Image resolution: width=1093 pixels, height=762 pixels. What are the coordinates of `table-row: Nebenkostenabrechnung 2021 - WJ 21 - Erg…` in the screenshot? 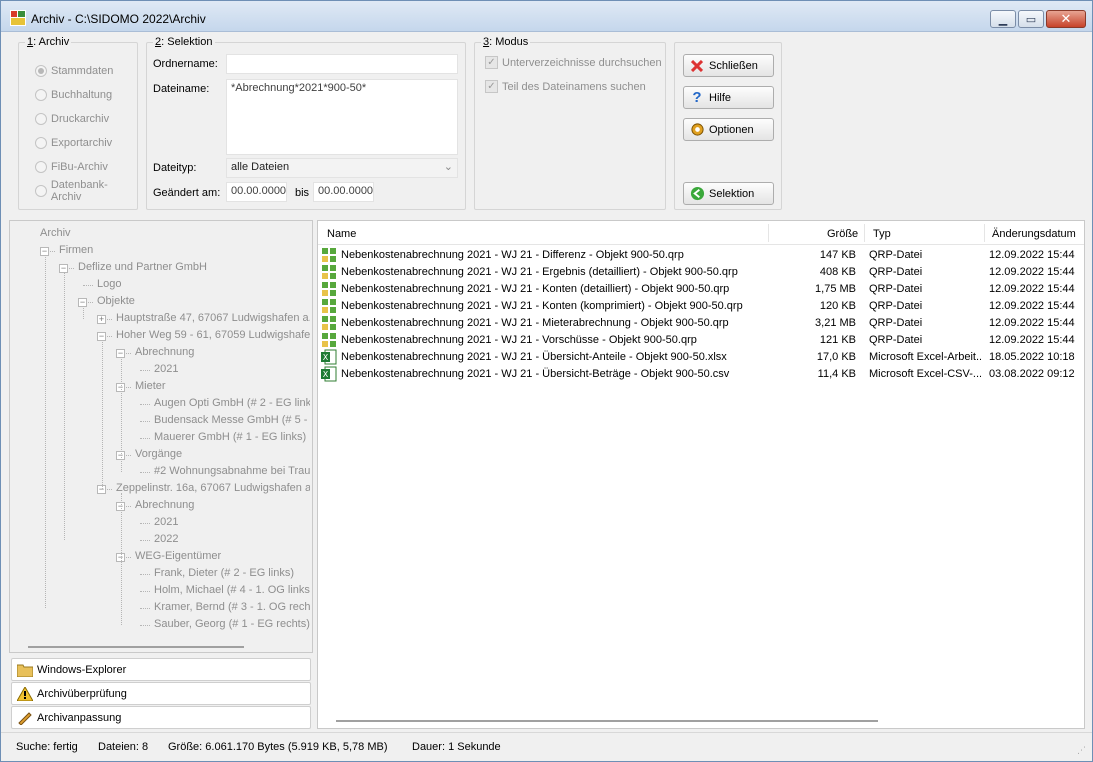 It's located at (701, 272).